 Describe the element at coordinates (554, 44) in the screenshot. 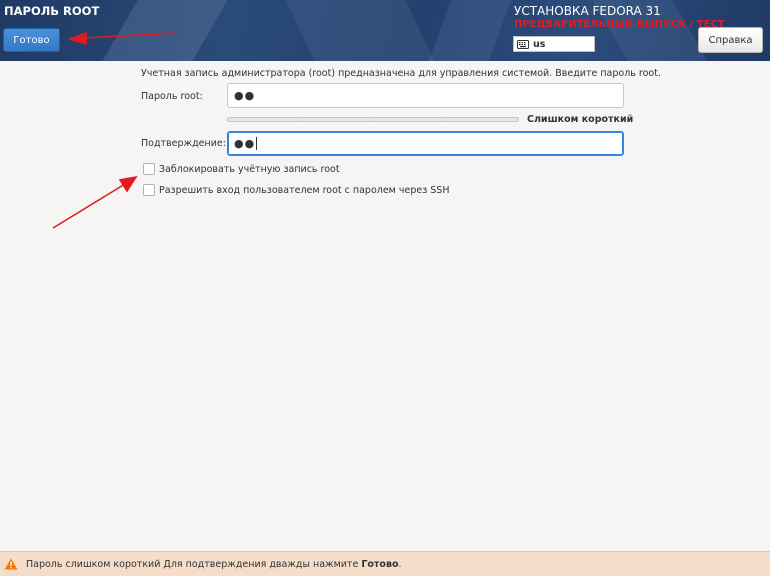

I see `keyboard-layout-indicator: us` at that location.